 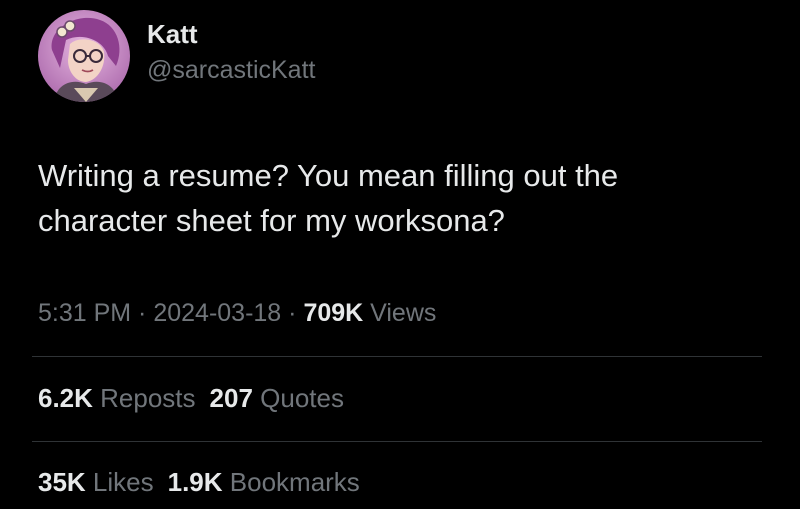 What do you see at coordinates (400, 313) in the screenshot?
I see `views-label: Views` at bounding box center [400, 313].